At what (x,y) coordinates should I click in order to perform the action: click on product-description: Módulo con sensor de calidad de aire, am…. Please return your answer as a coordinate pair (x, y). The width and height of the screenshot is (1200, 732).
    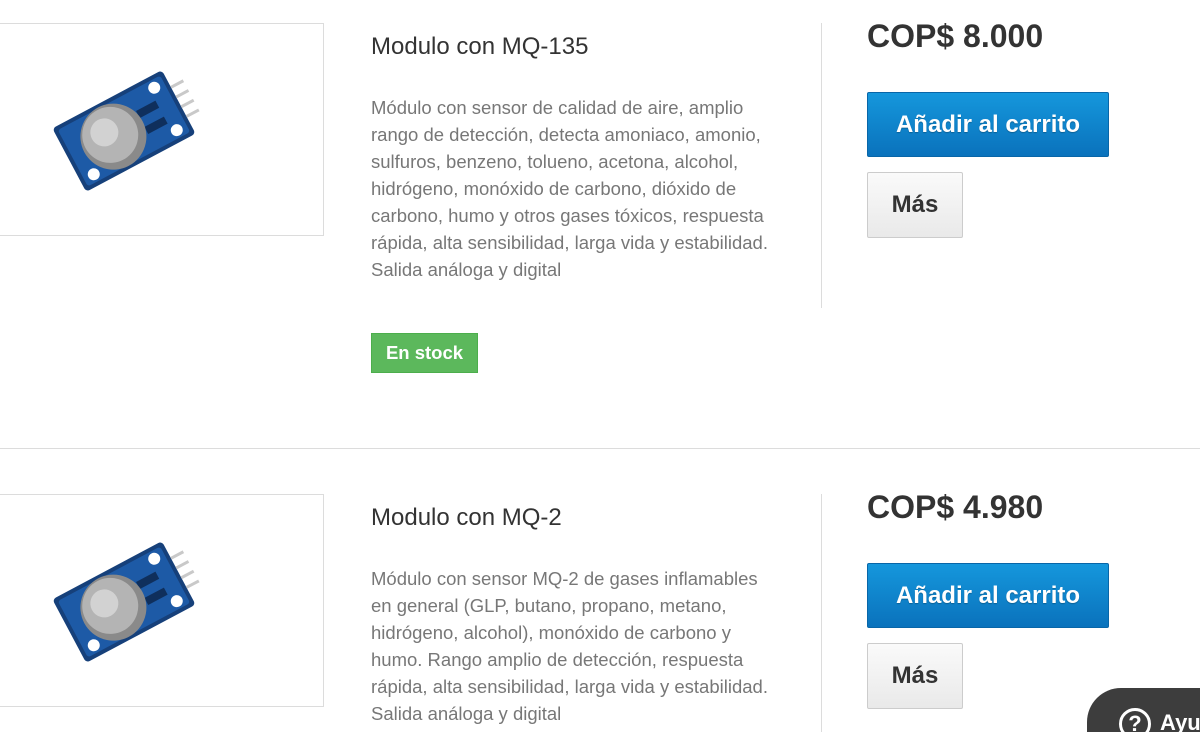
    Looking at the image, I should click on (569, 188).